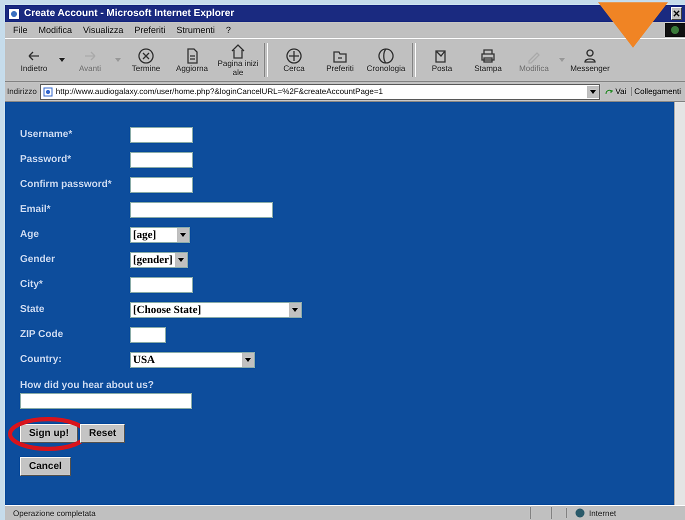 Image resolution: width=685 pixels, height=520 pixels. I want to click on dropdown: USA, so click(192, 360).